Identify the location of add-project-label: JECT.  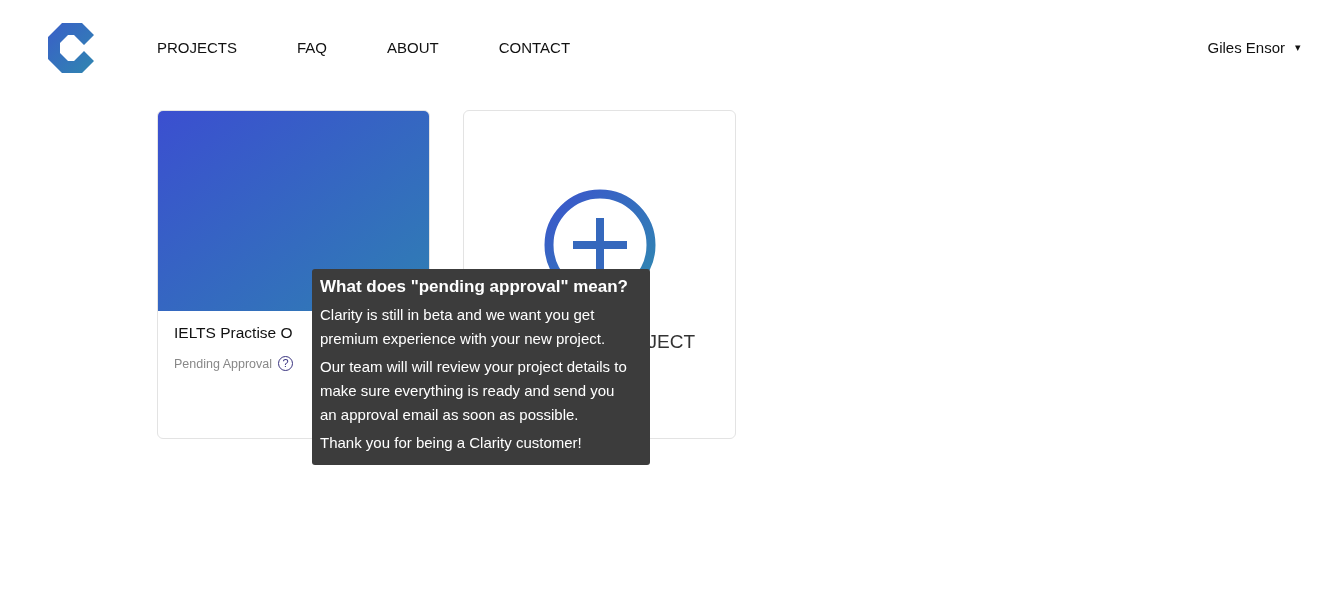
(671, 342).